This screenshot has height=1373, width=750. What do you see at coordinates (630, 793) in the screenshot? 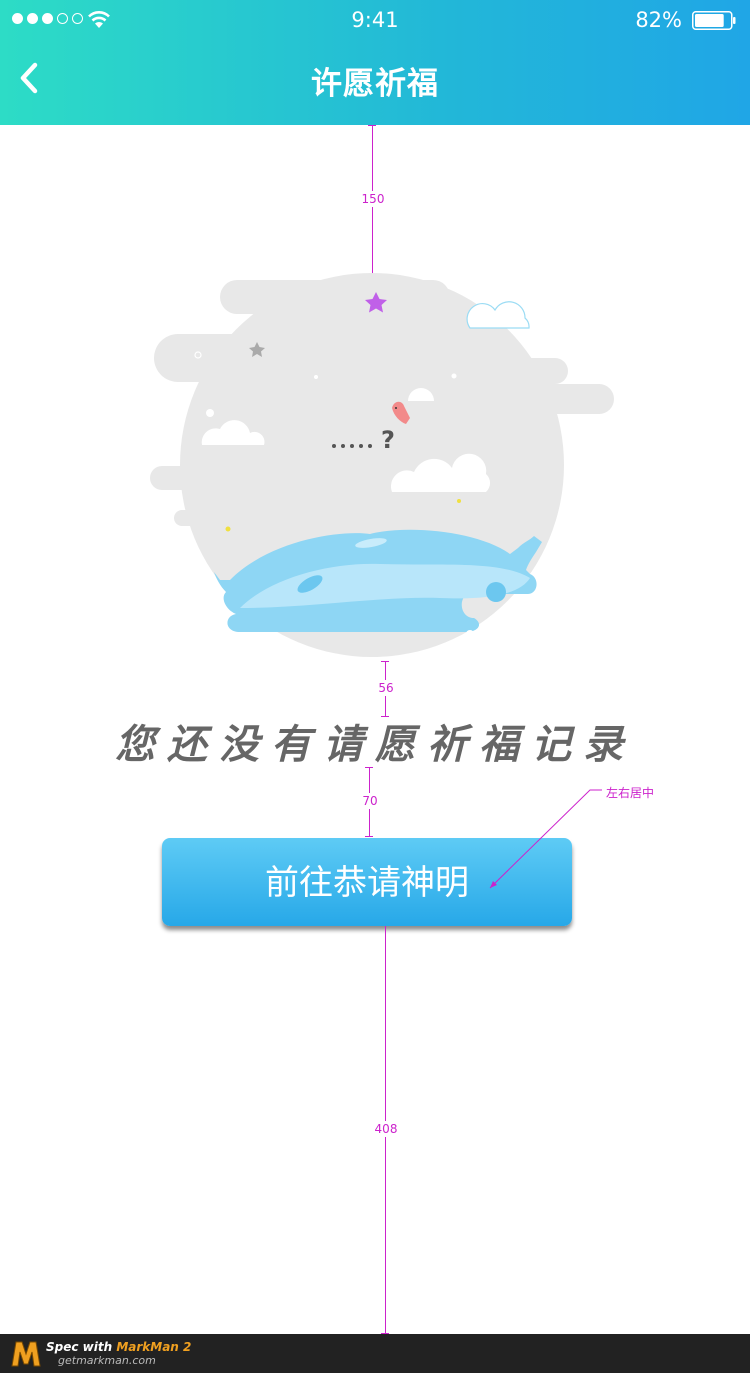
I see `spec-note-center: 左右居中` at bounding box center [630, 793].